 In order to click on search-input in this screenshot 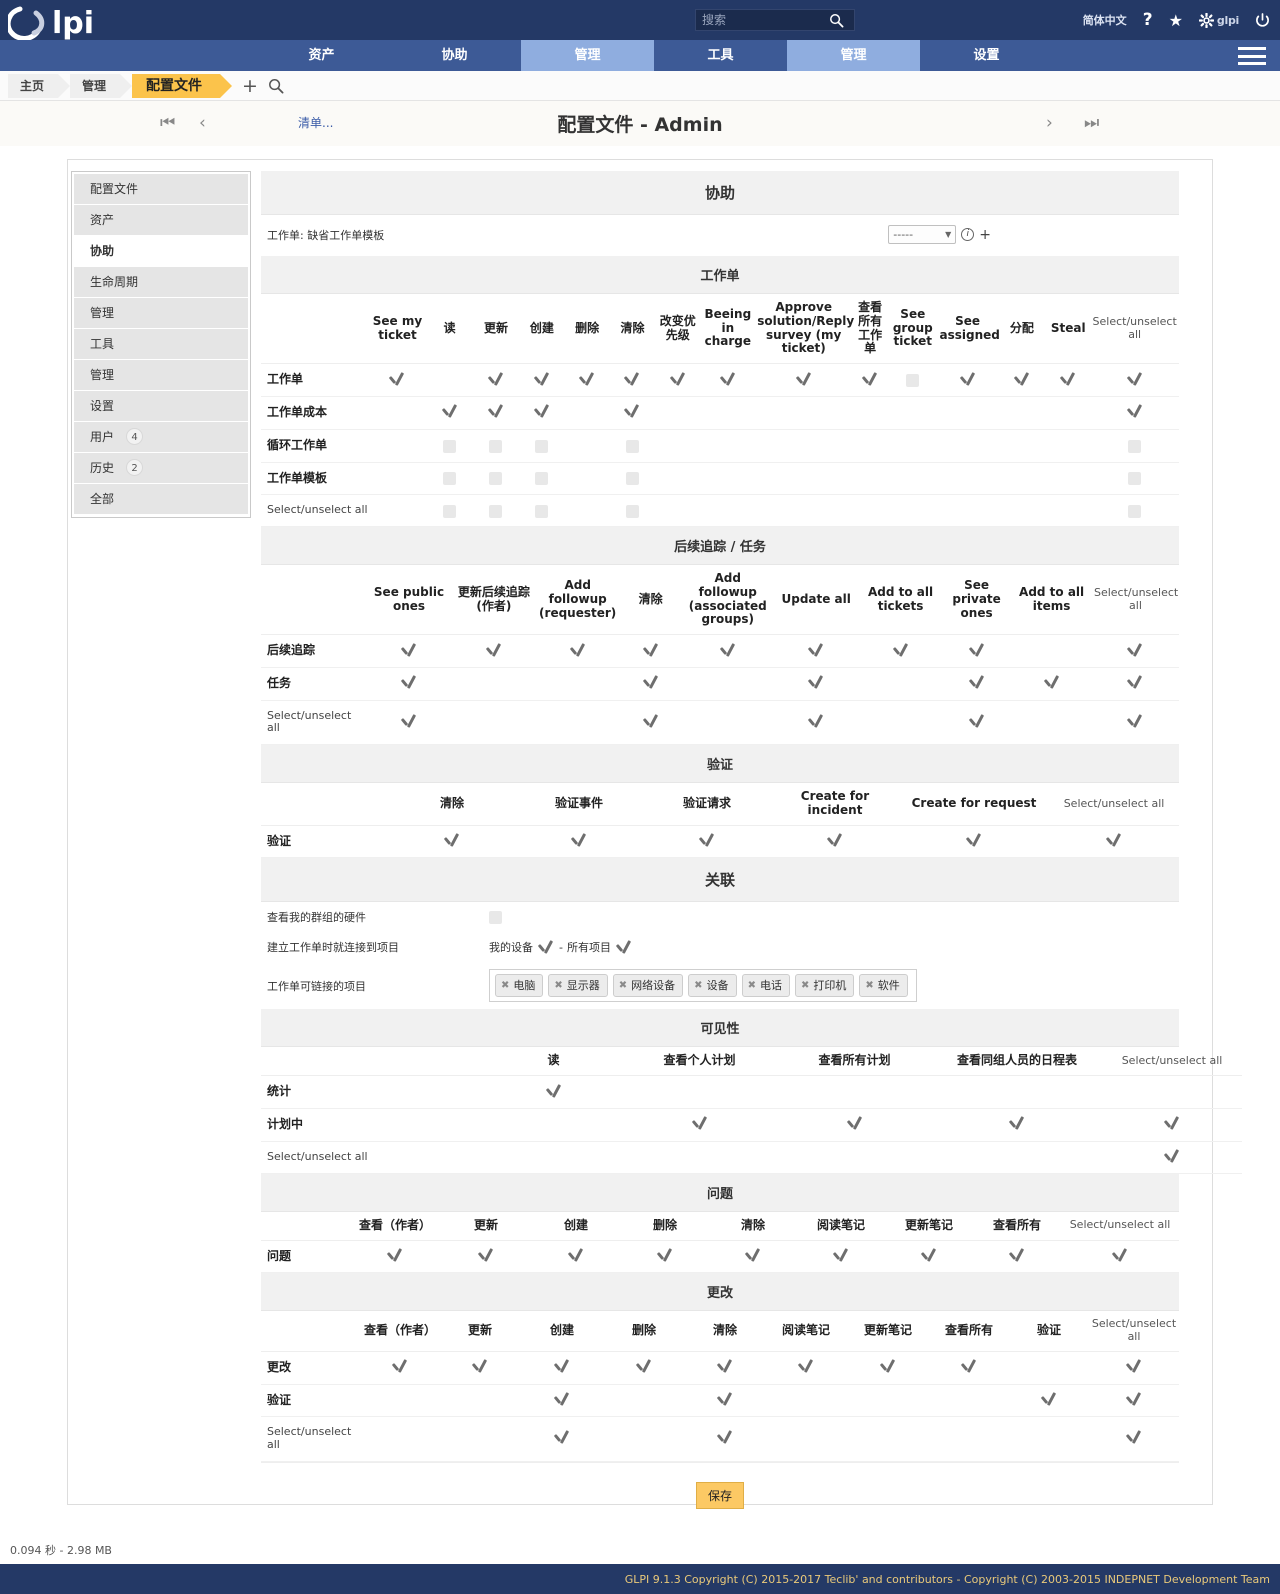, I will do `click(760, 20)`.